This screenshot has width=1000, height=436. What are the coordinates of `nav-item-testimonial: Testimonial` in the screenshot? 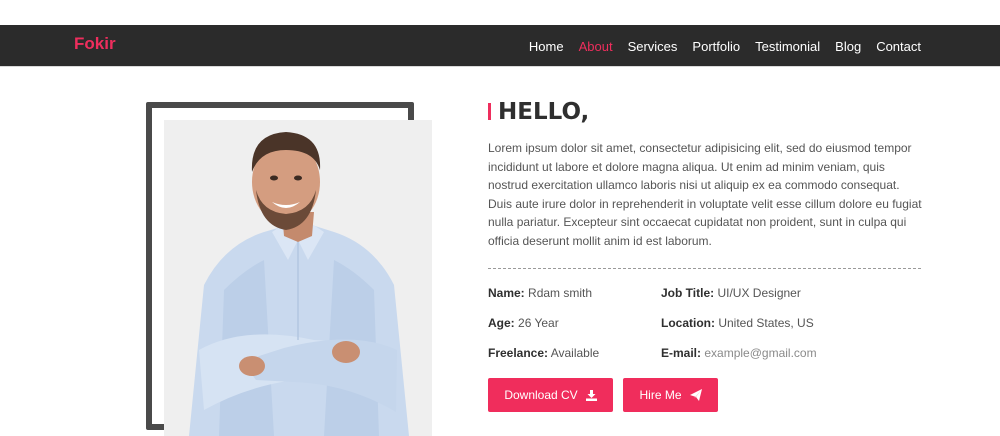 It's located at (787, 46).